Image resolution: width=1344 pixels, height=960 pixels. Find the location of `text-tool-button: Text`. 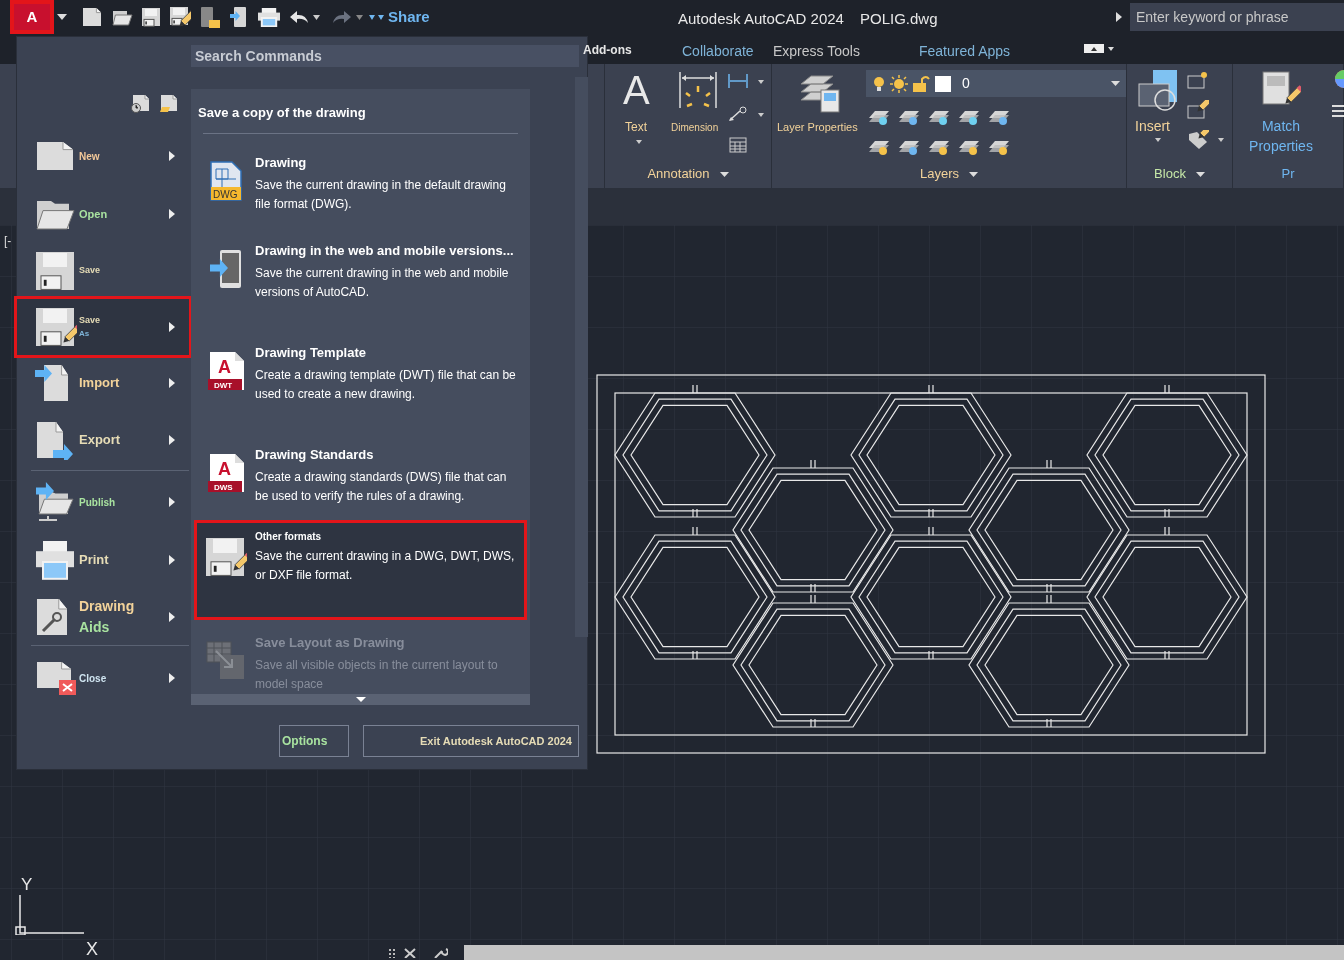

text-tool-button: Text is located at coordinates (636, 127).